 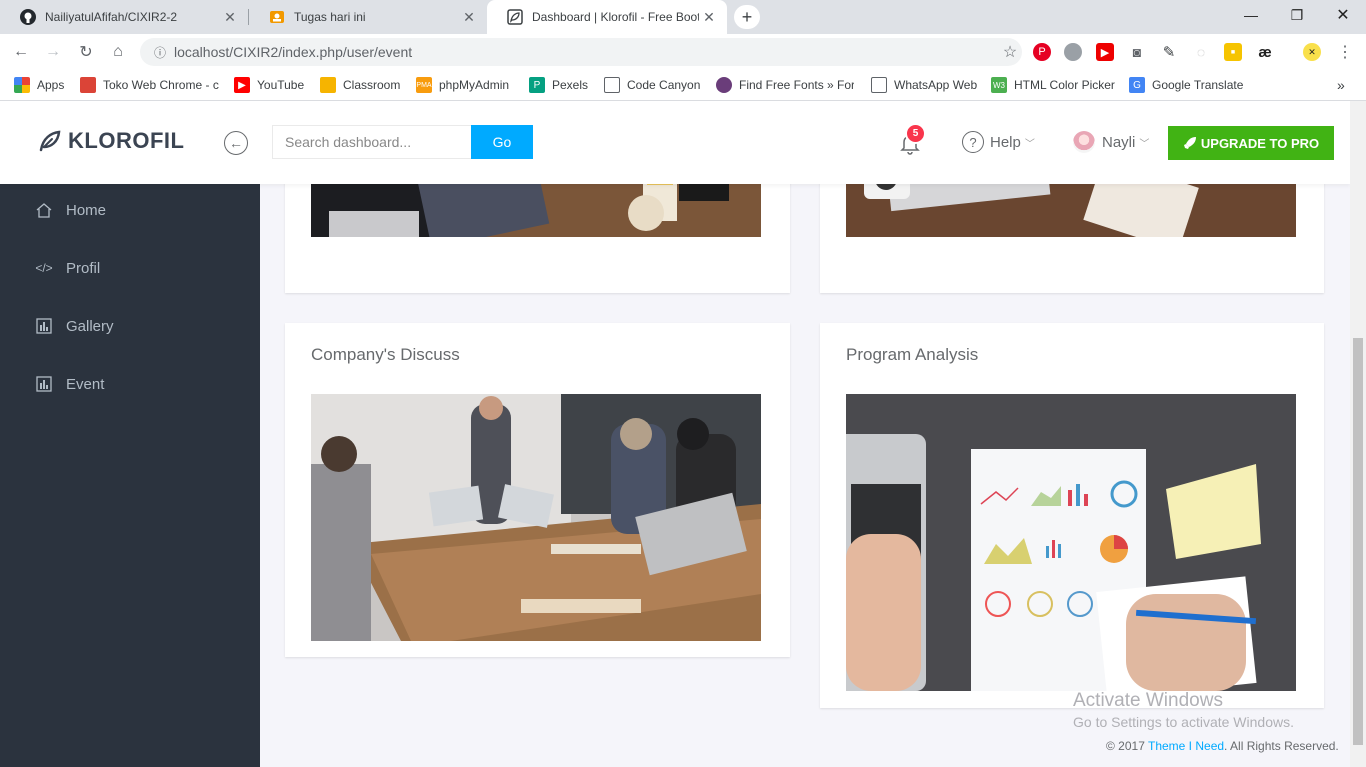 I want to click on bookmark-toko-web: Toko Web Chrome - c, so click(x=150, y=85).